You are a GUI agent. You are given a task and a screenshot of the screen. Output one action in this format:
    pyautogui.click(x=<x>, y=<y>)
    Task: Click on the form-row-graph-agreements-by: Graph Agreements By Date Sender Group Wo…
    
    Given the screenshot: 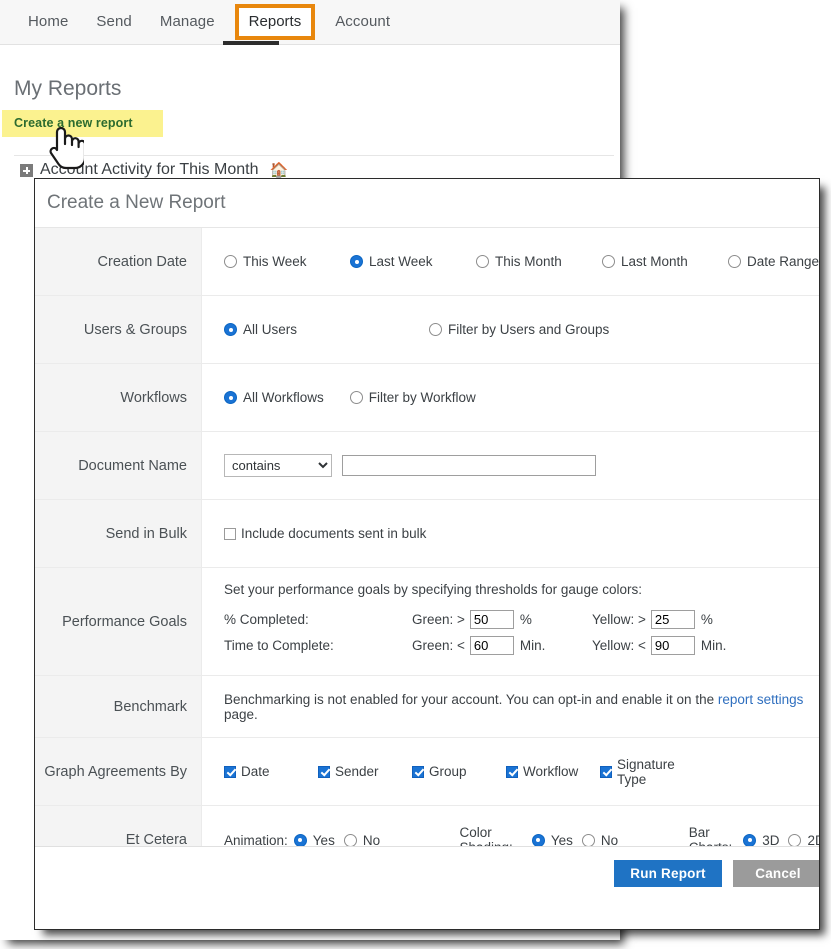 What is the action you would take?
    pyautogui.click(x=427, y=772)
    